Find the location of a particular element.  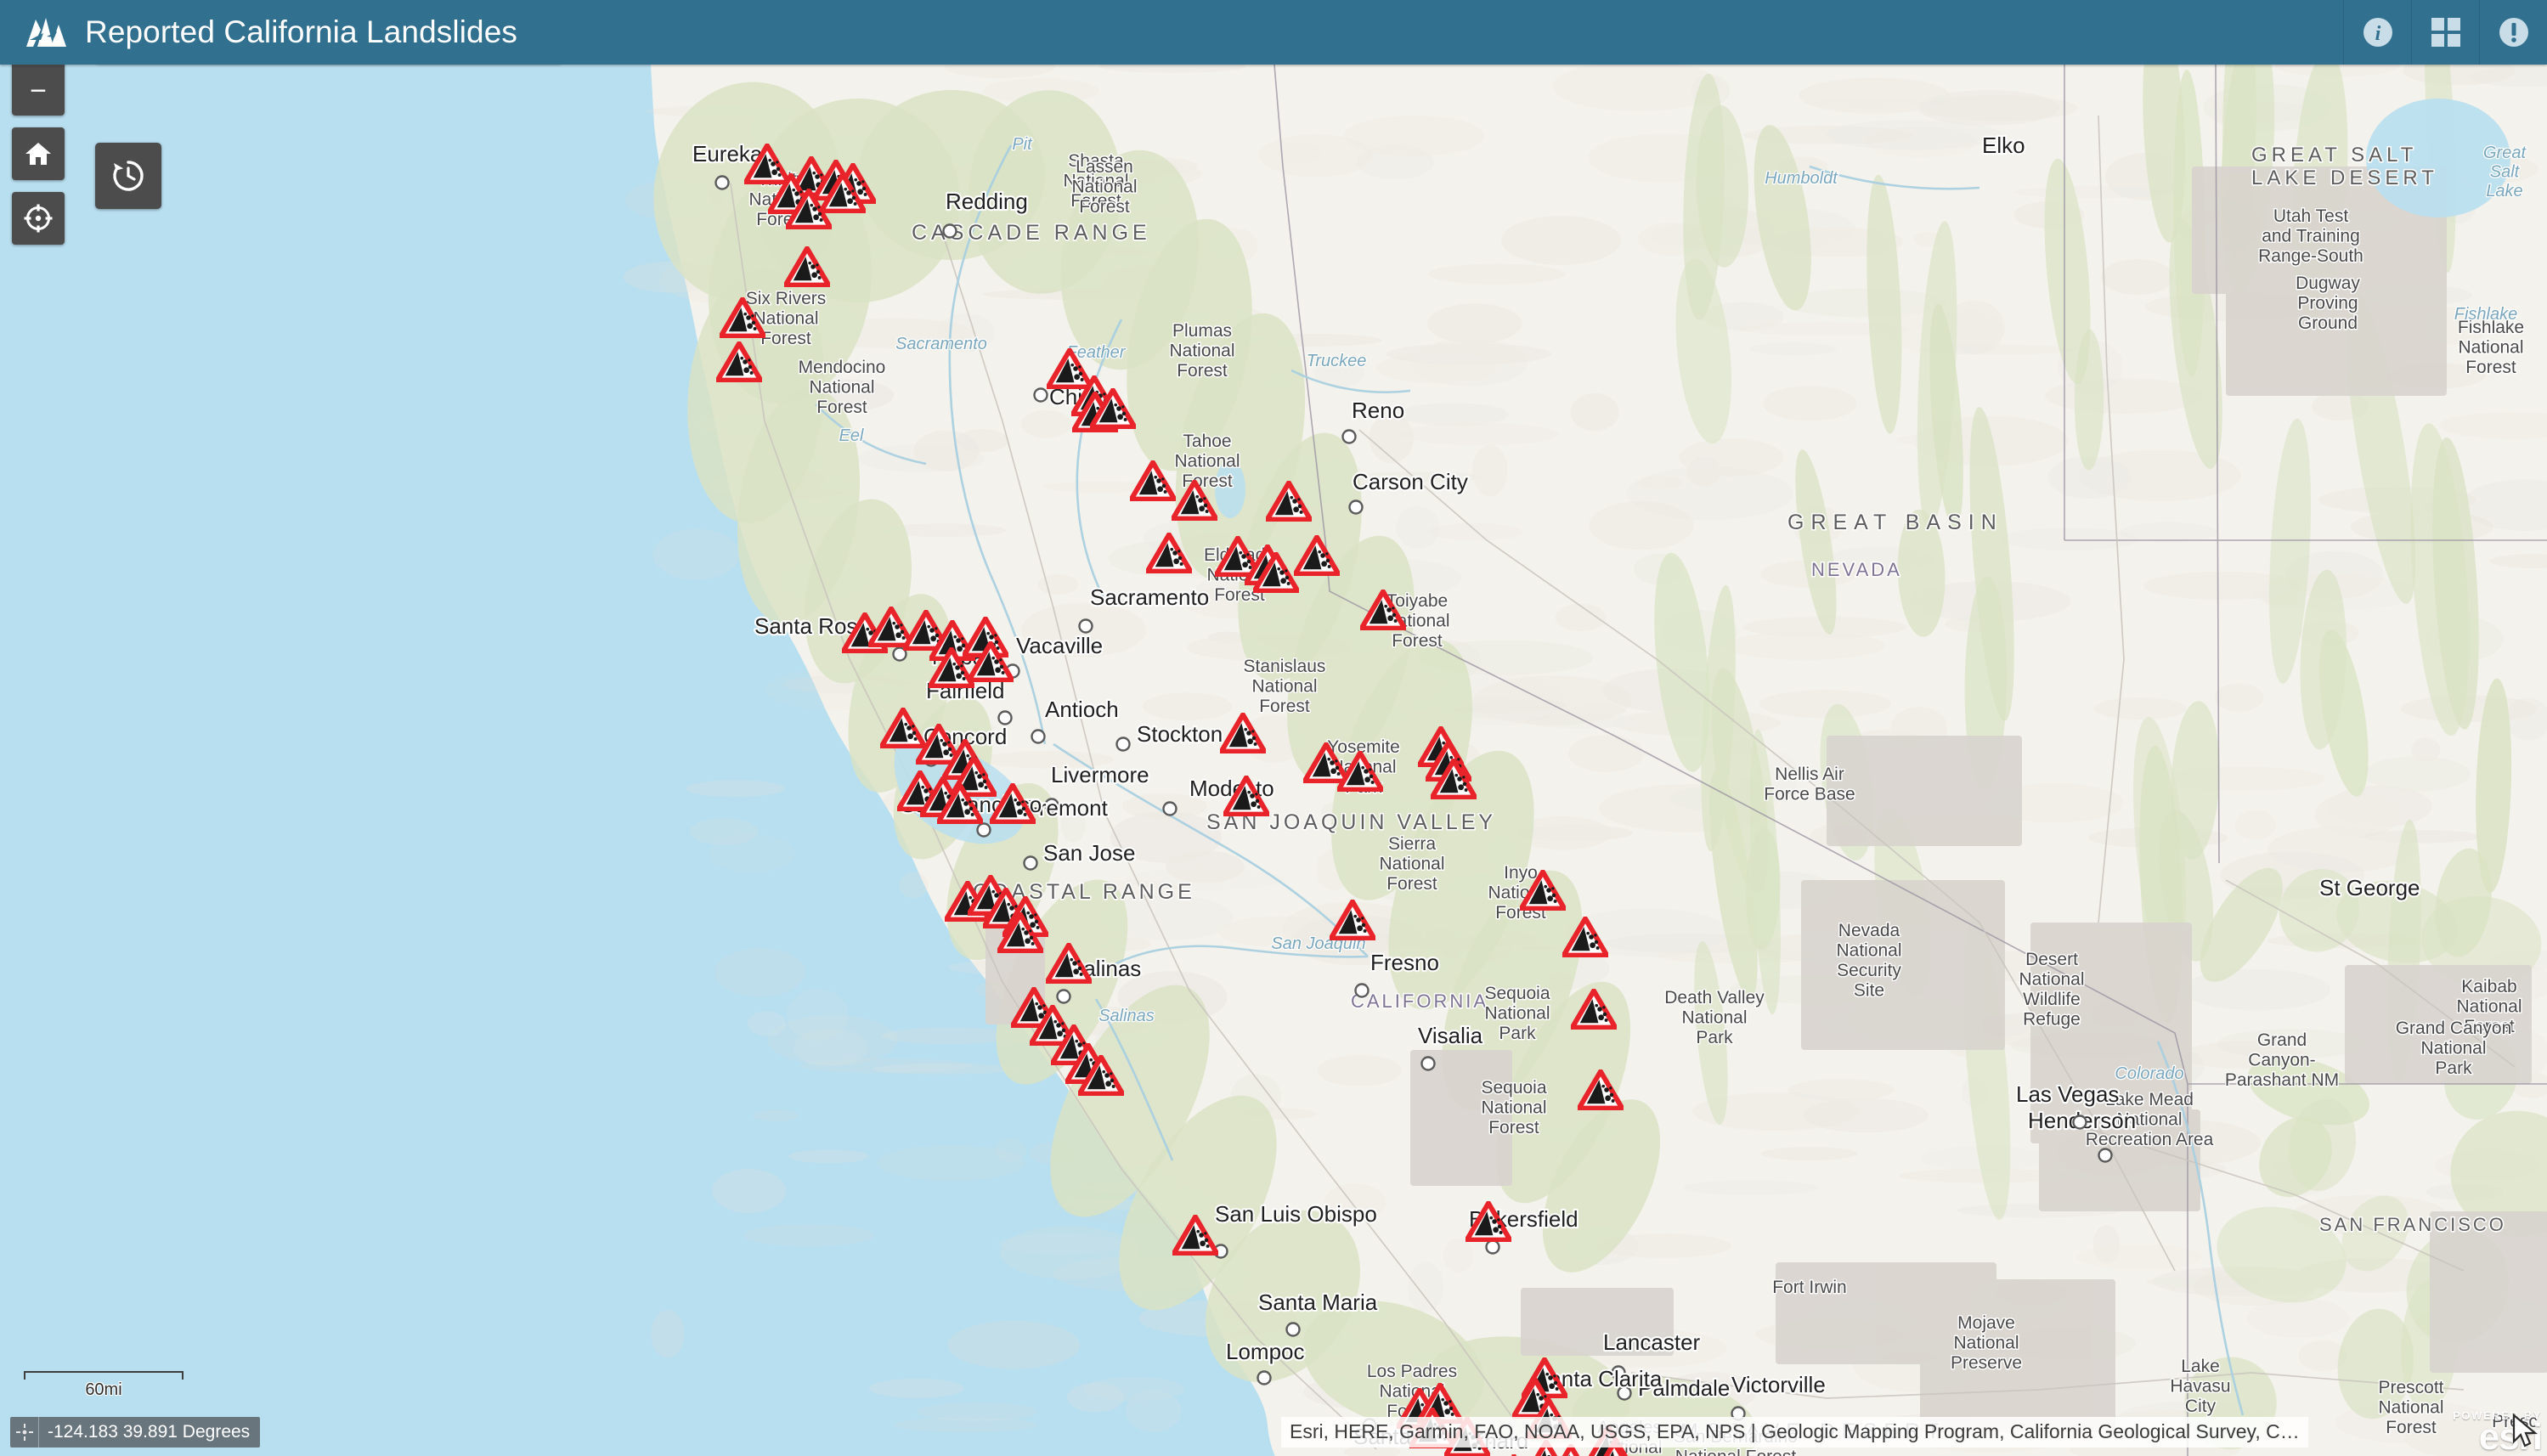

svg-text: Redding is located at coordinates (987, 201).